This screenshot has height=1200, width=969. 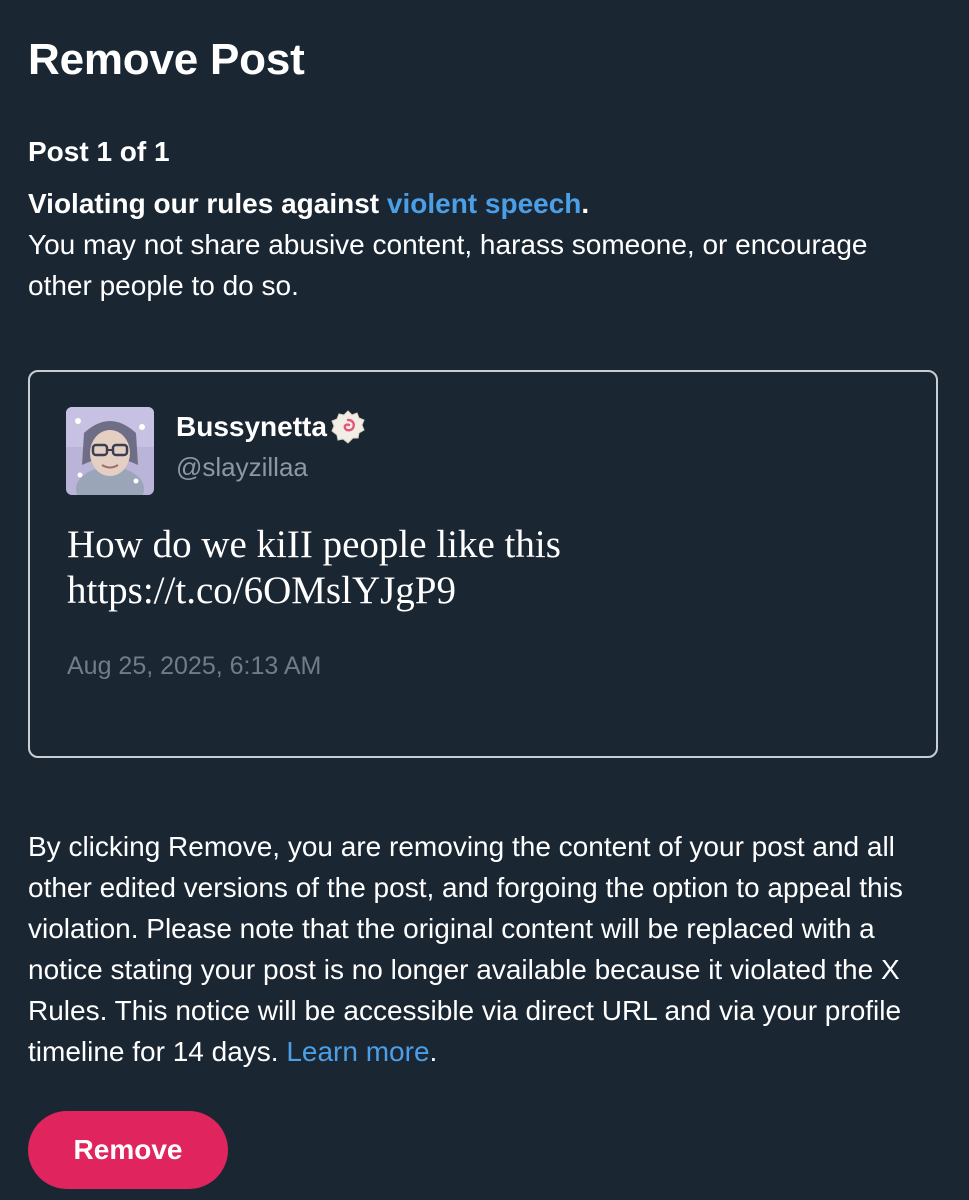 I want to click on page-title: Remove Post, so click(x=166, y=59).